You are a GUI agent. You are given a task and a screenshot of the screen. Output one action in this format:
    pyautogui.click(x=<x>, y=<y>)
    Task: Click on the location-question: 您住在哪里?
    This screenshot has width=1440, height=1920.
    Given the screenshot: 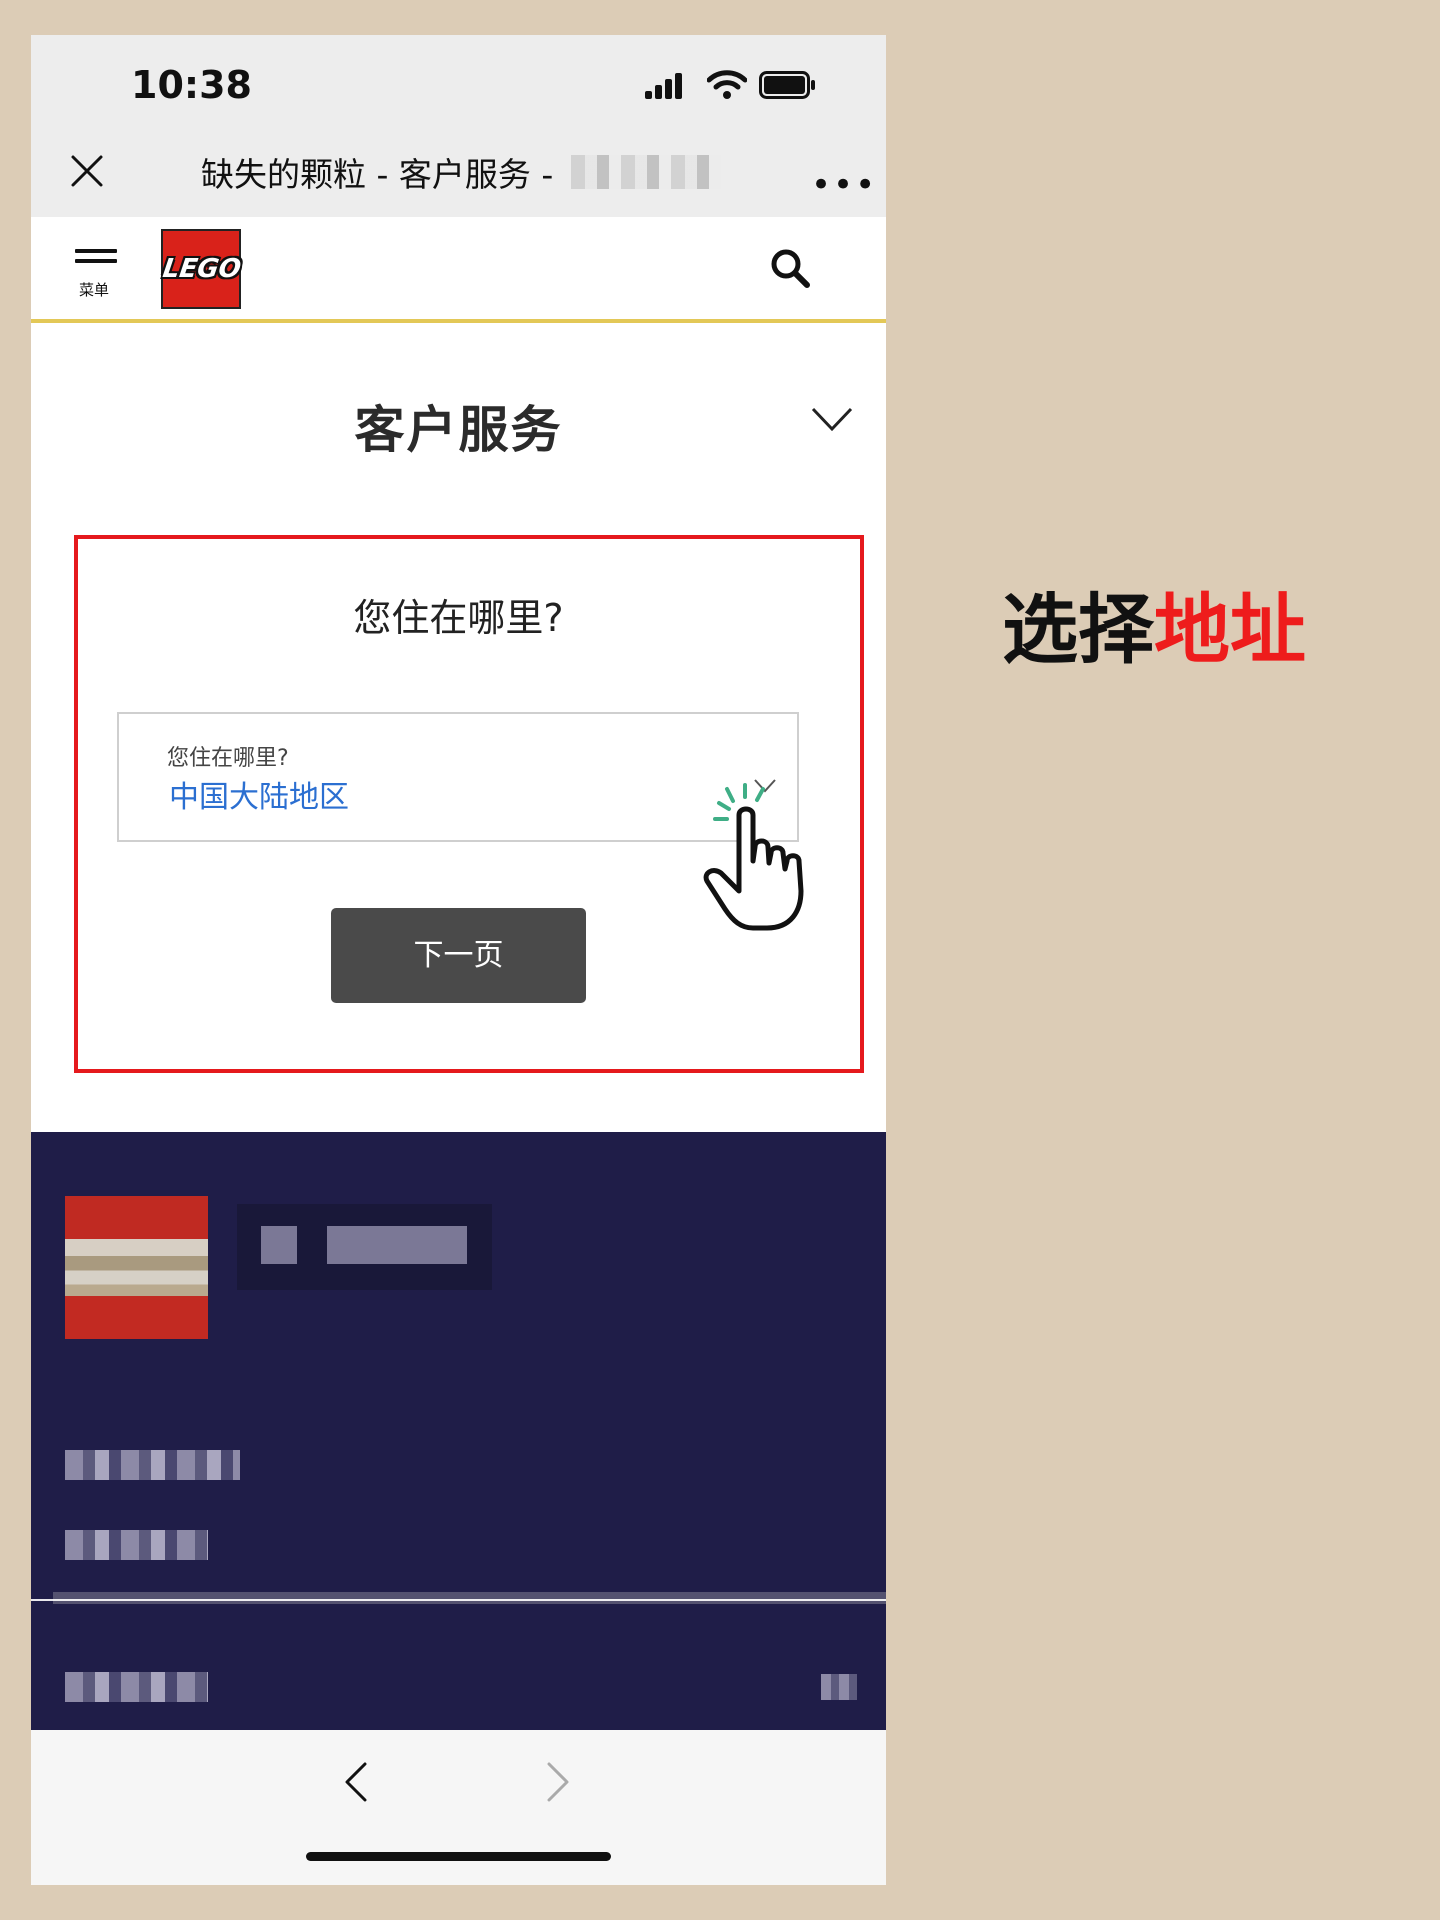 What is the action you would take?
    pyautogui.click(x=458, y=618)
    